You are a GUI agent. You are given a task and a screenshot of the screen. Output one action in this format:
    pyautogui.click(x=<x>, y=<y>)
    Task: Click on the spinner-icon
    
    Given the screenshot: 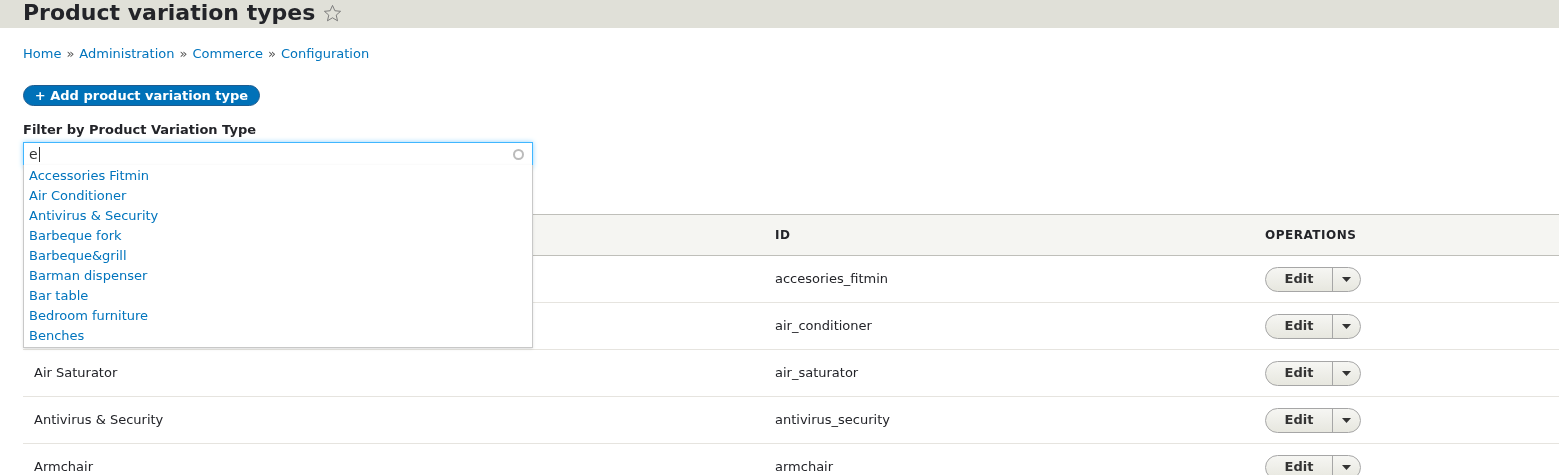 What is the action you would take?
    pyautogui.click(x=518, y=154)
    